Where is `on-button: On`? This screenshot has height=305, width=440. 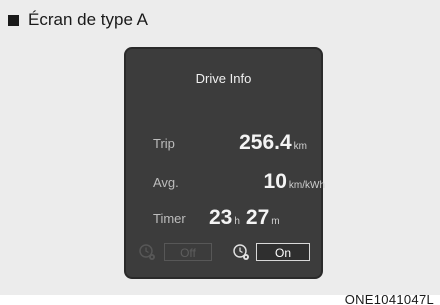 on-button: On is located at coordinates (283, 252).